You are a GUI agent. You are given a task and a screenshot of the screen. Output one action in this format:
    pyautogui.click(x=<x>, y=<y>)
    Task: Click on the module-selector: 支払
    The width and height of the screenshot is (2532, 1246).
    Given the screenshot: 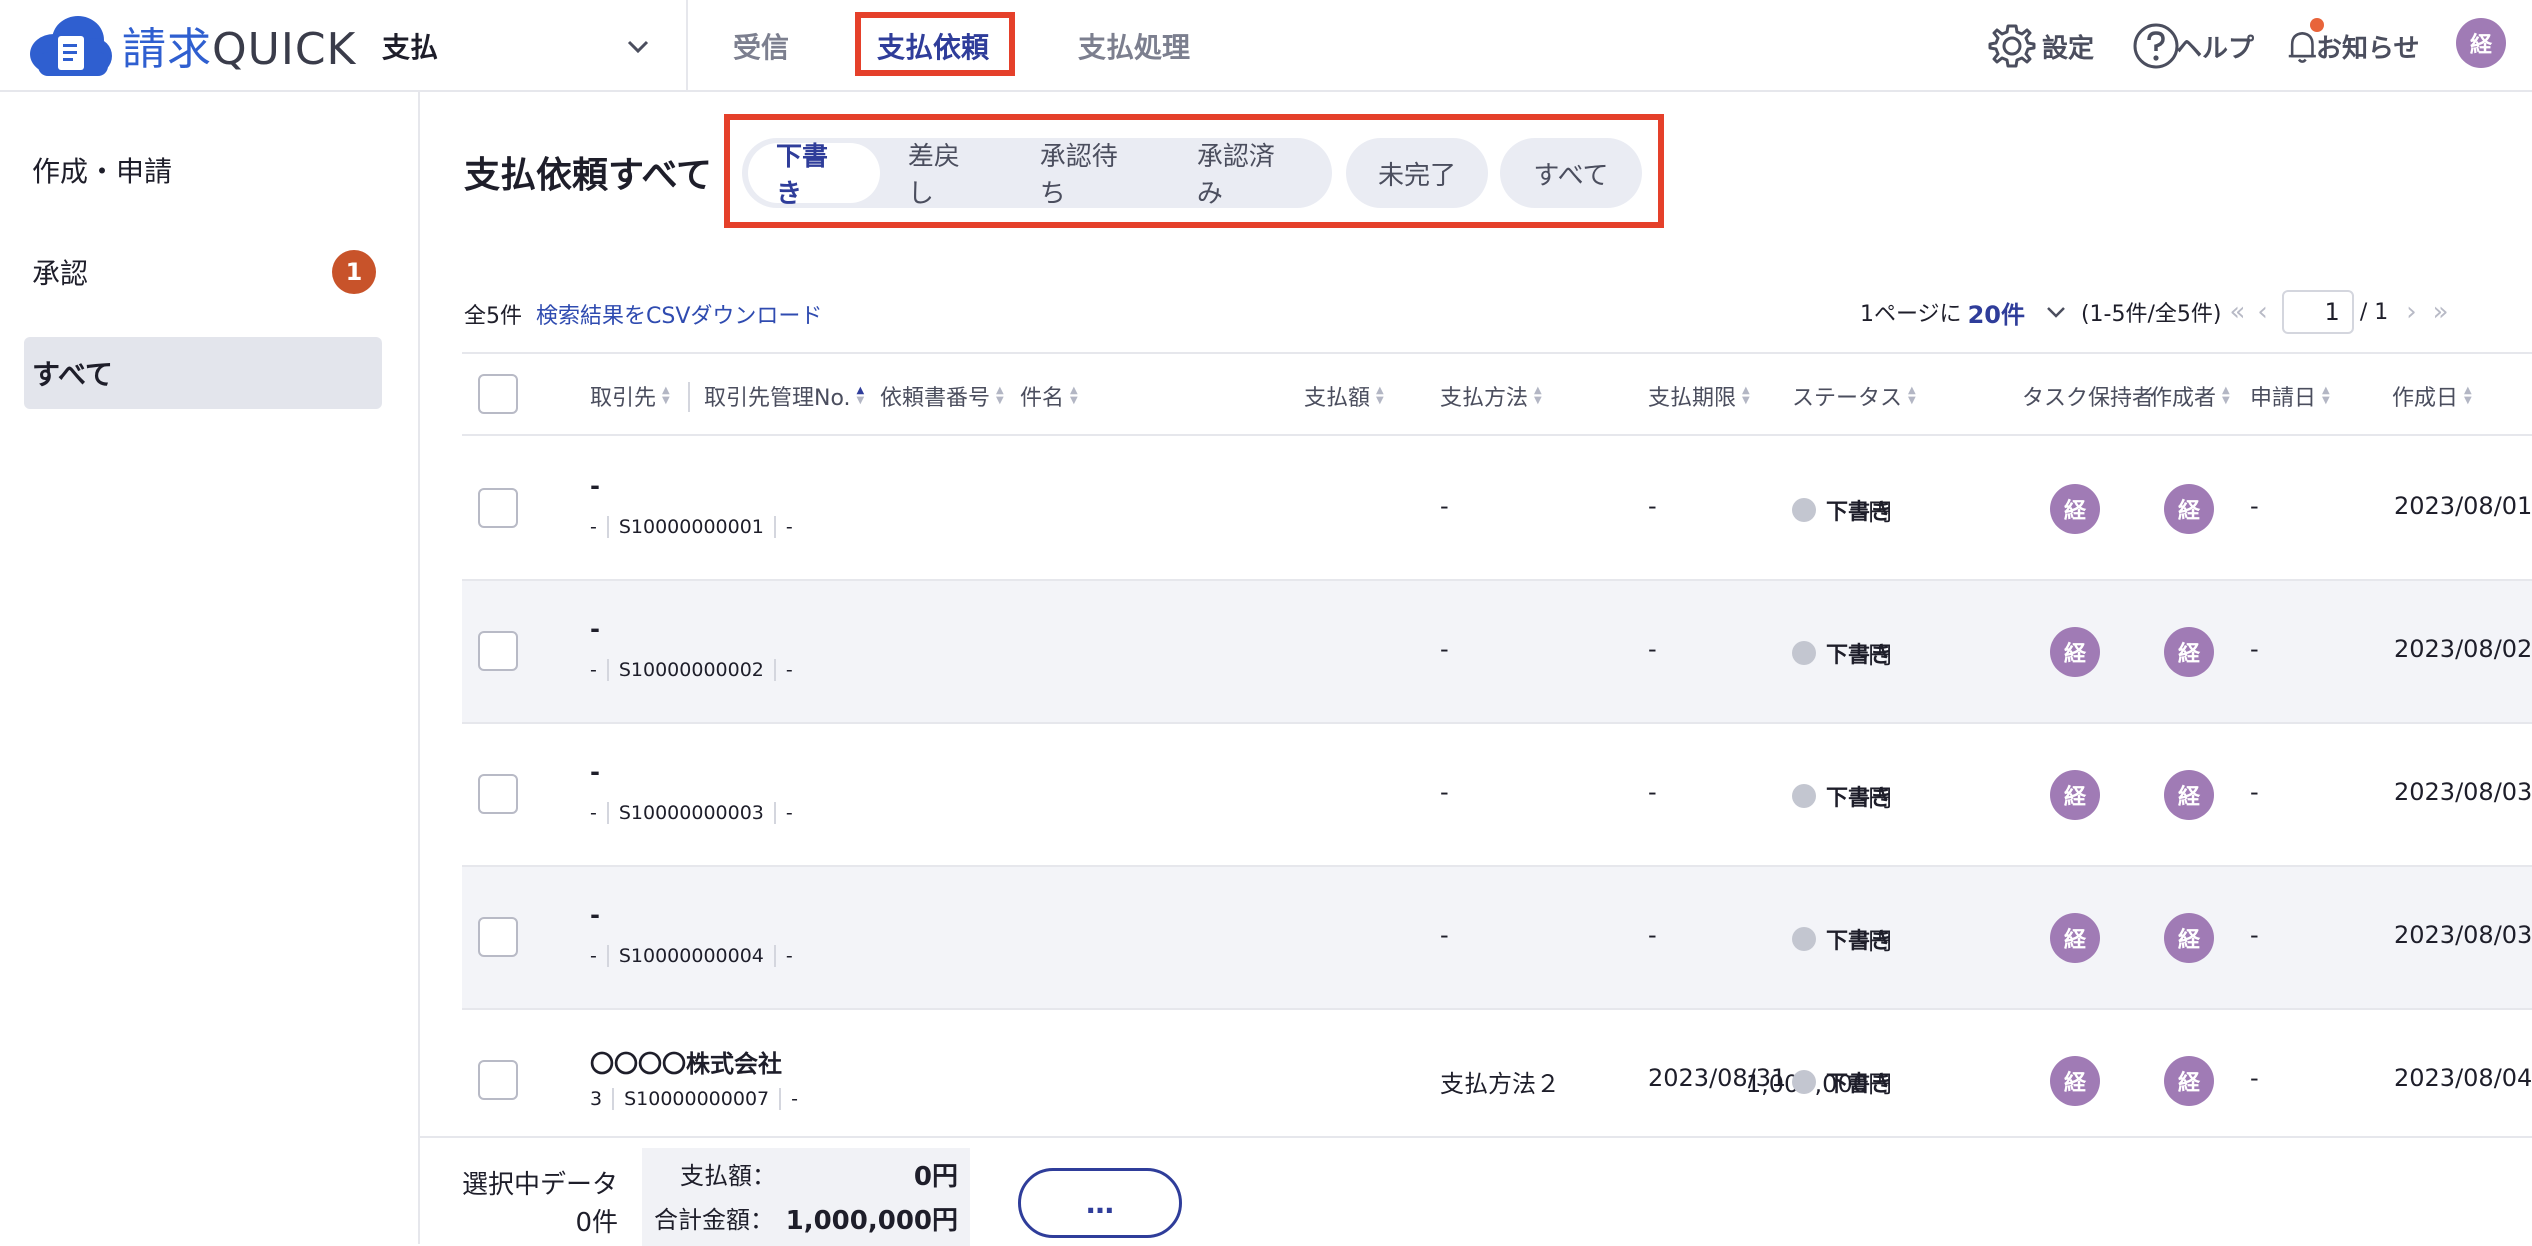 What is the action you would take?
    pyautogui.click(x=517, y=46)
    